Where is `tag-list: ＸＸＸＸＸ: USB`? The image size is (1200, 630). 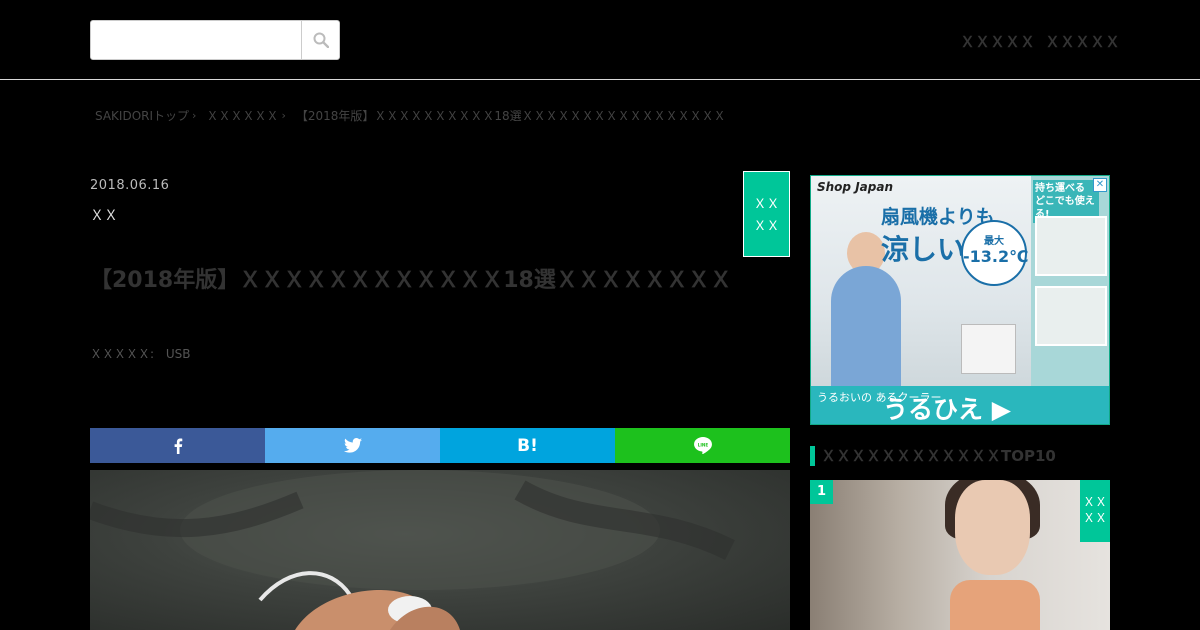
tag-list: ＸＸＸＸＸ: USB is located at coordinates (140, 353).